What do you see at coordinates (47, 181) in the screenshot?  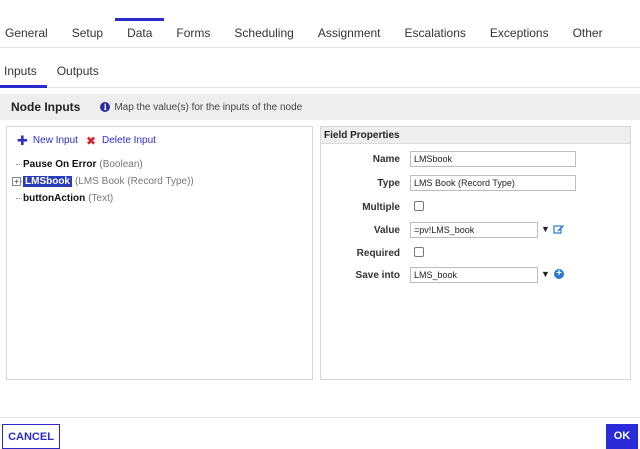 I see `tree-item-name: LMSbook` at bounding box center [47, 181].